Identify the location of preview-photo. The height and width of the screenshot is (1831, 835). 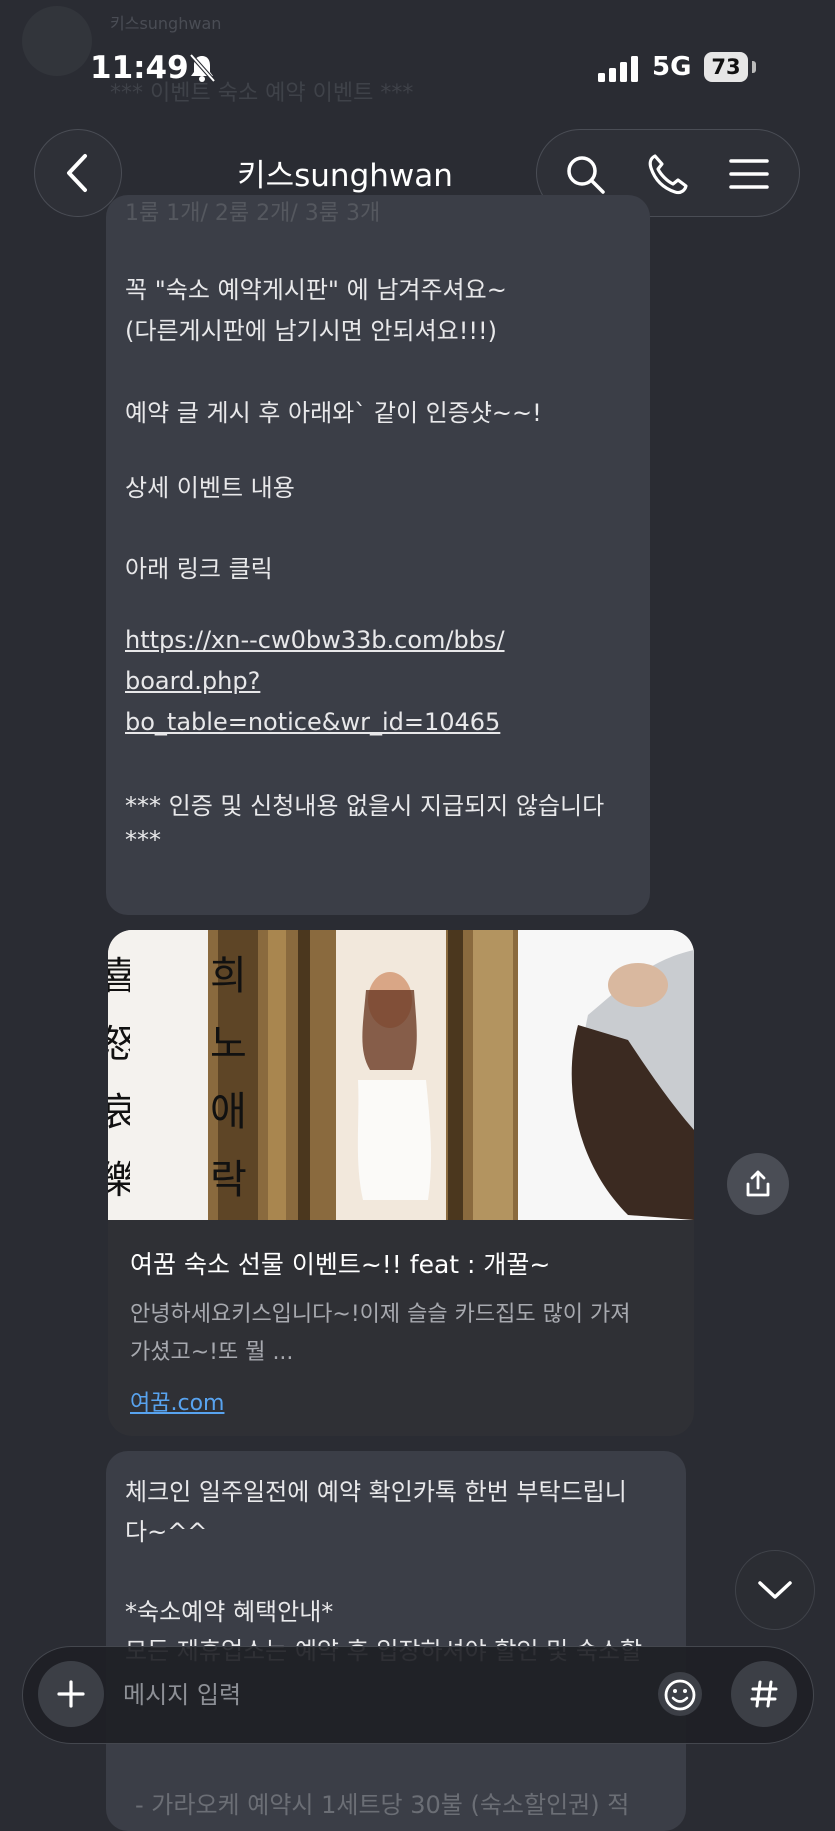
(401, 1075).